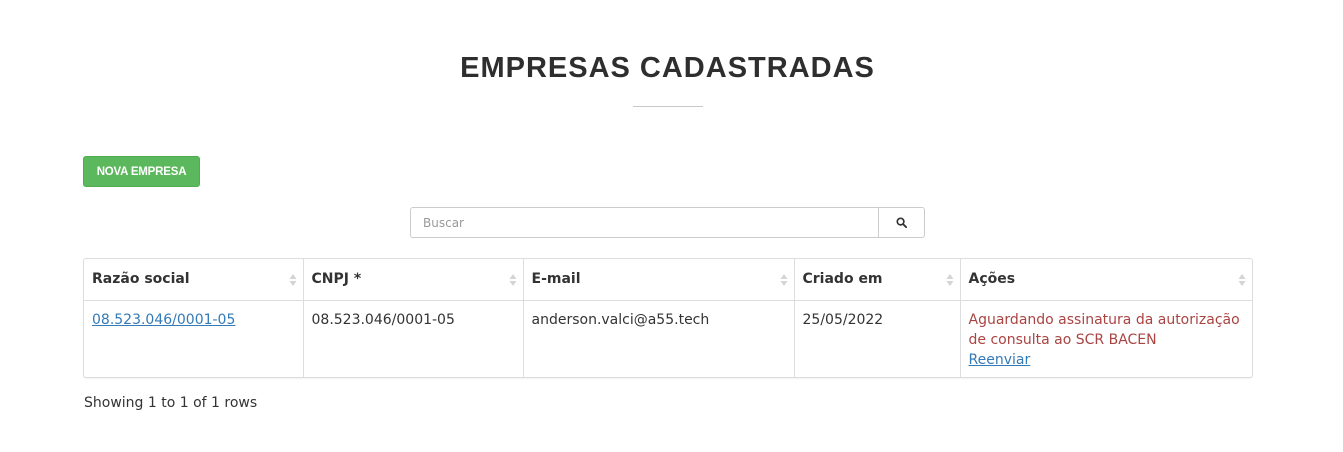 This screenshot has width=1343, height=452. Describe the element at coordinates (413, 280) in the screenshot. I see `column-header-cnpj: CNPJ *` at that location.